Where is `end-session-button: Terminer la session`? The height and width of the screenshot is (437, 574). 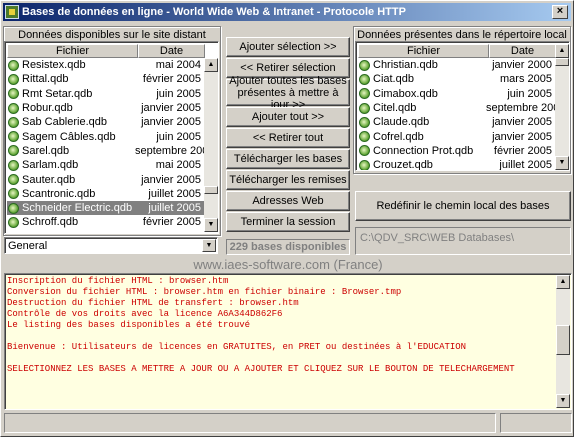 end-session-button: Terminer la session is located at coordinates (288, 222).